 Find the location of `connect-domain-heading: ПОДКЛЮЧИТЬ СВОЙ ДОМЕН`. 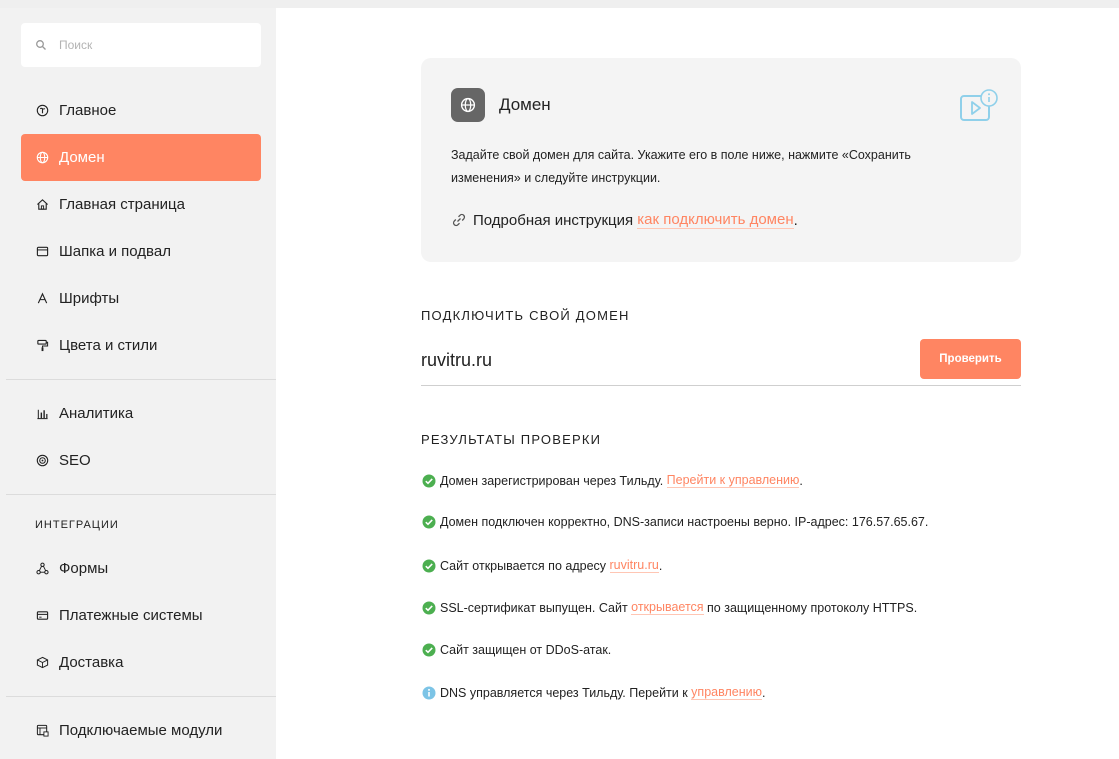

connect-domain-heading: ПОДКЛЮЧИТЬ СВОЙ ДОМЕН is located at coordinates (525, 315).